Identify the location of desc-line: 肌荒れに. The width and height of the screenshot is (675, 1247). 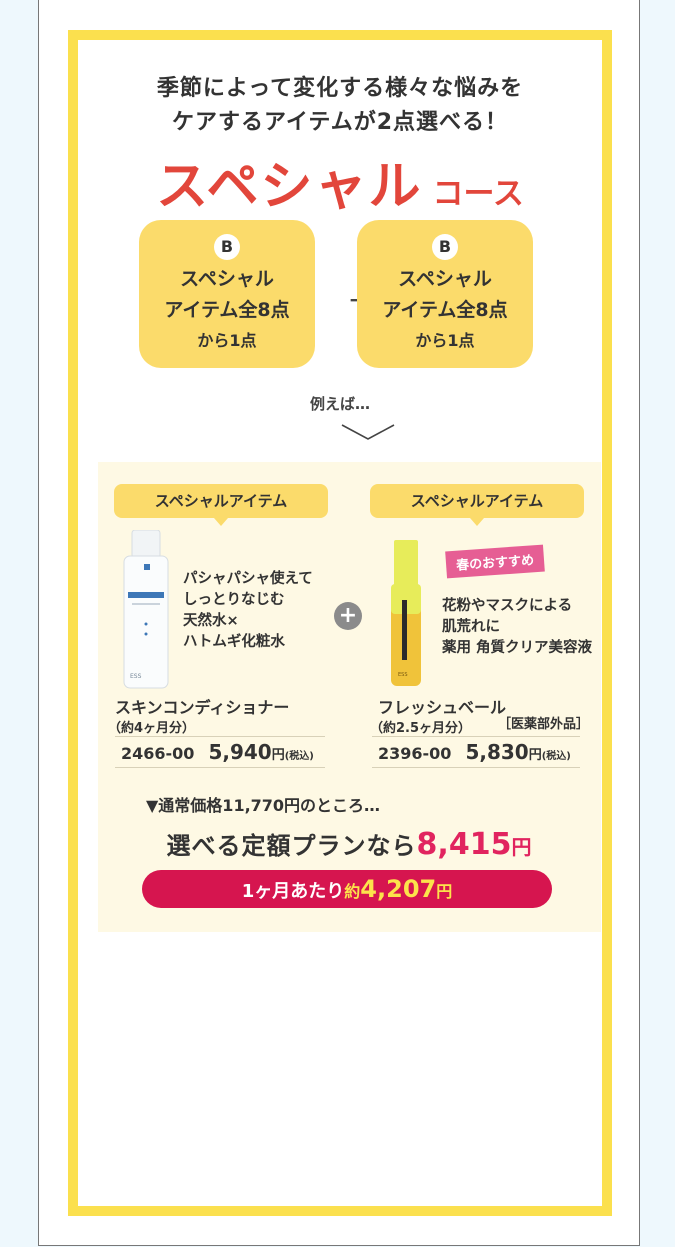
(471, 627).